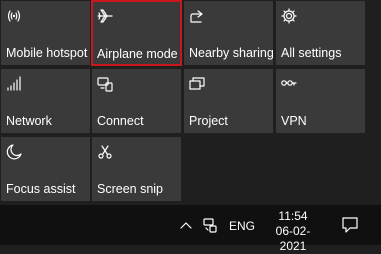 This screenshot has height=254, width=381. Describe the element at coordinates (294, 121) in the screenshot. I see `tile-label: VPN` at that location.